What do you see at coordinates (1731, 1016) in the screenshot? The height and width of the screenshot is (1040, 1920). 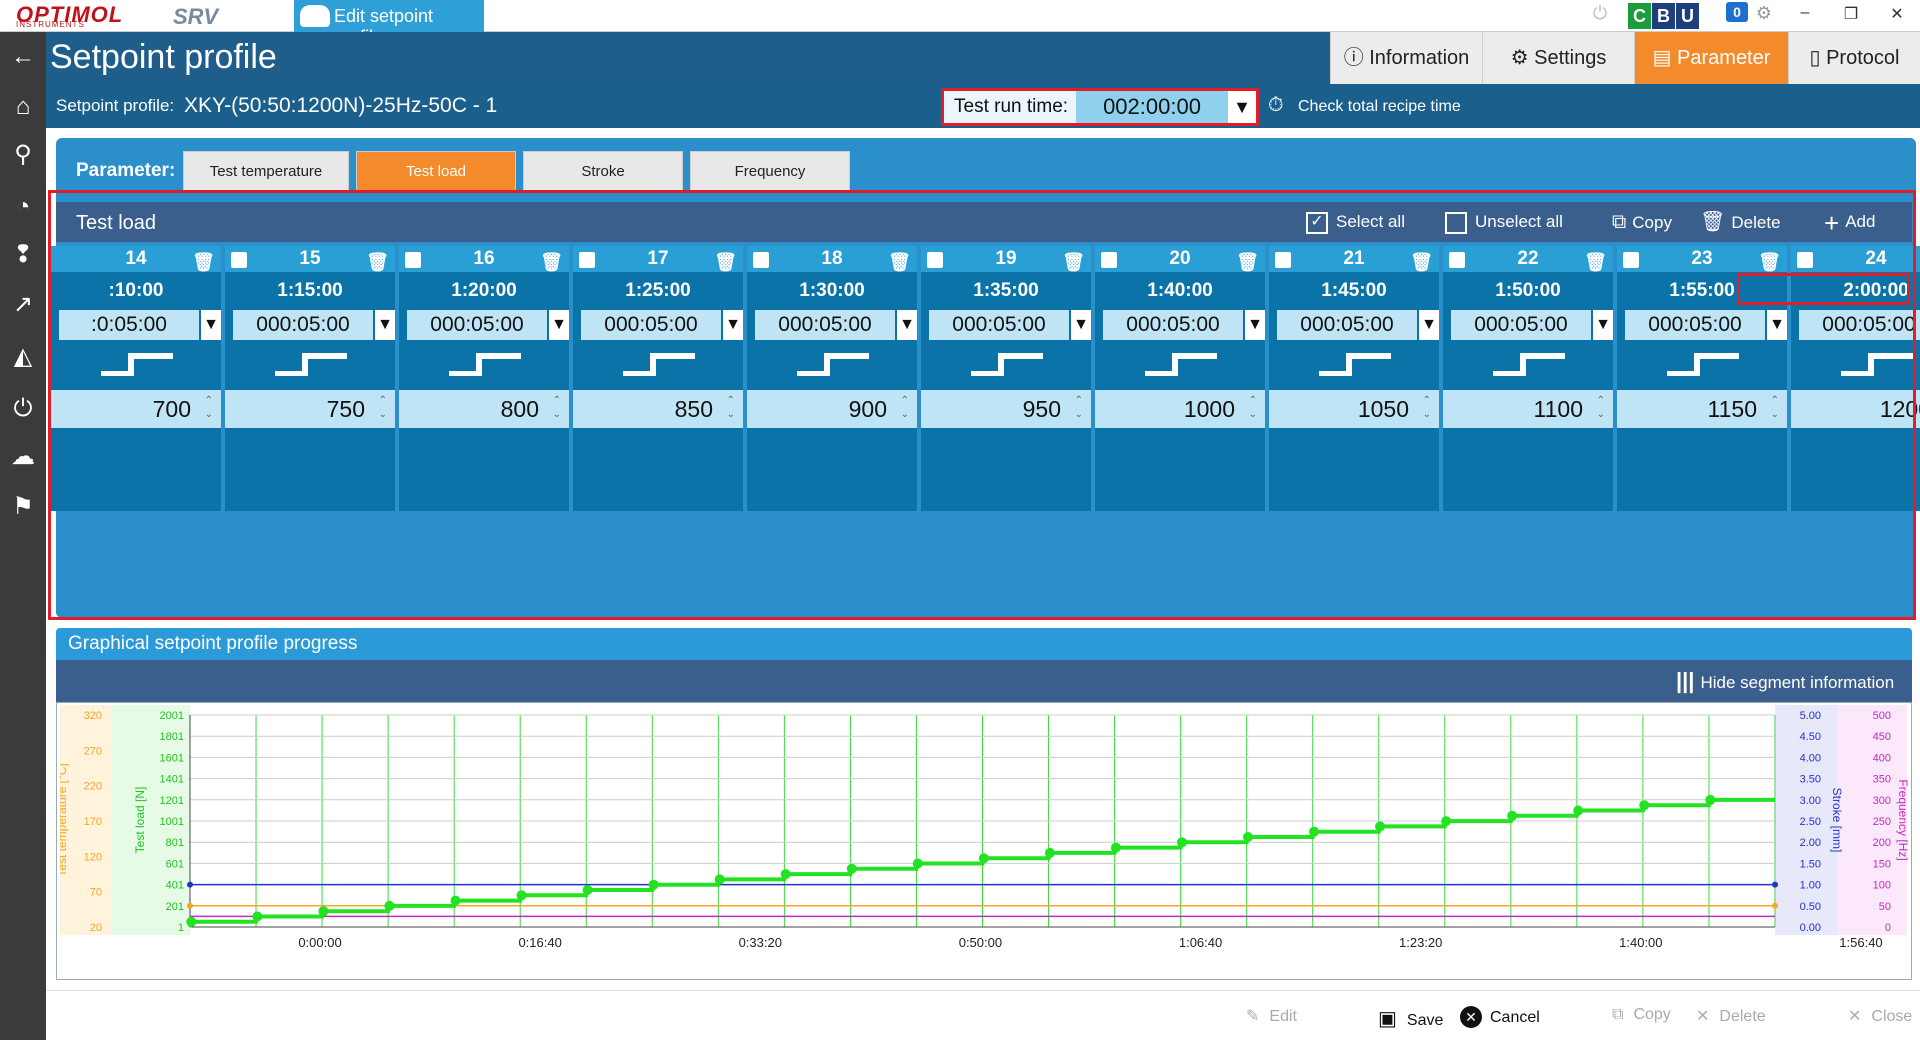 I see `bottom-delete-button: ✕ Delete` at bounding box center [1731, 1016].